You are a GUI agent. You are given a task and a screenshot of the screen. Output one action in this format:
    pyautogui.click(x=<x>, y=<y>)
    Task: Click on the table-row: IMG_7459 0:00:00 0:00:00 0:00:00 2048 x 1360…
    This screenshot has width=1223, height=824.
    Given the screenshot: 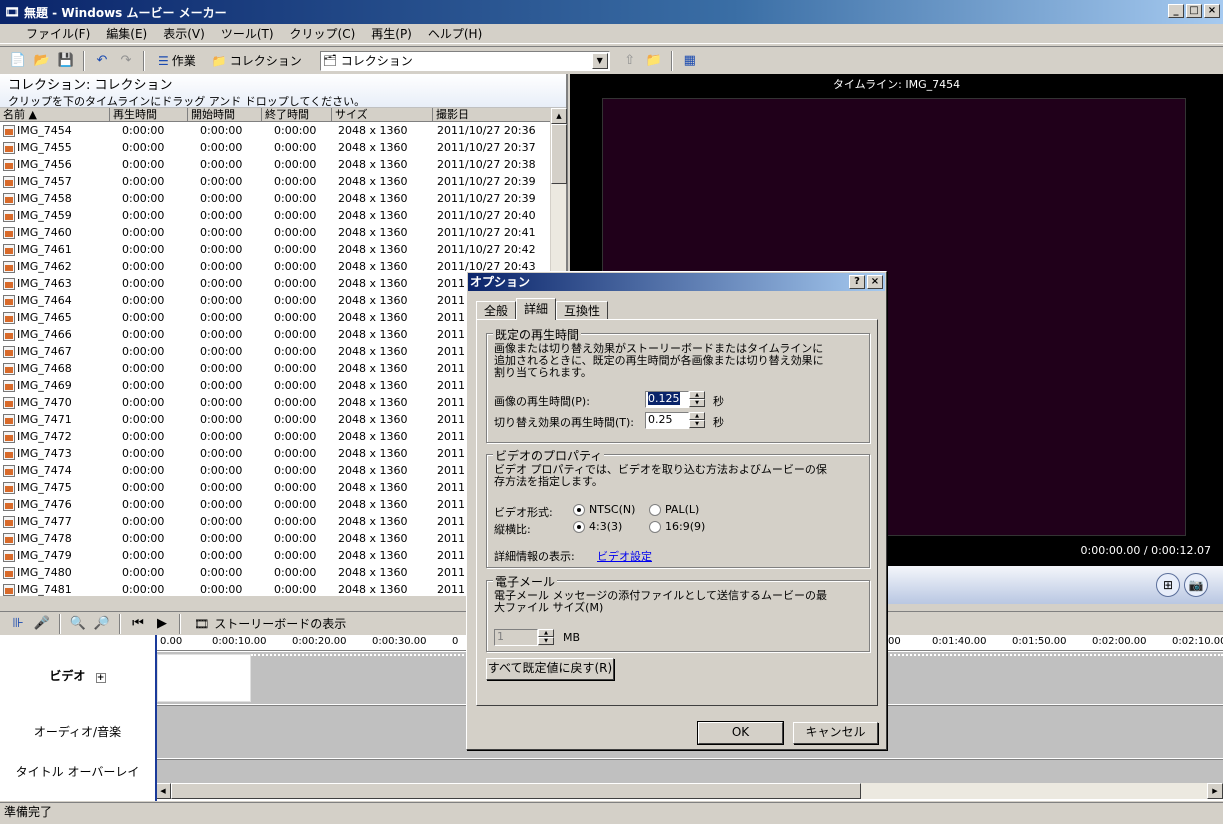 What is the action you would take?
    pyautogui.click(x=276, y=215)
    